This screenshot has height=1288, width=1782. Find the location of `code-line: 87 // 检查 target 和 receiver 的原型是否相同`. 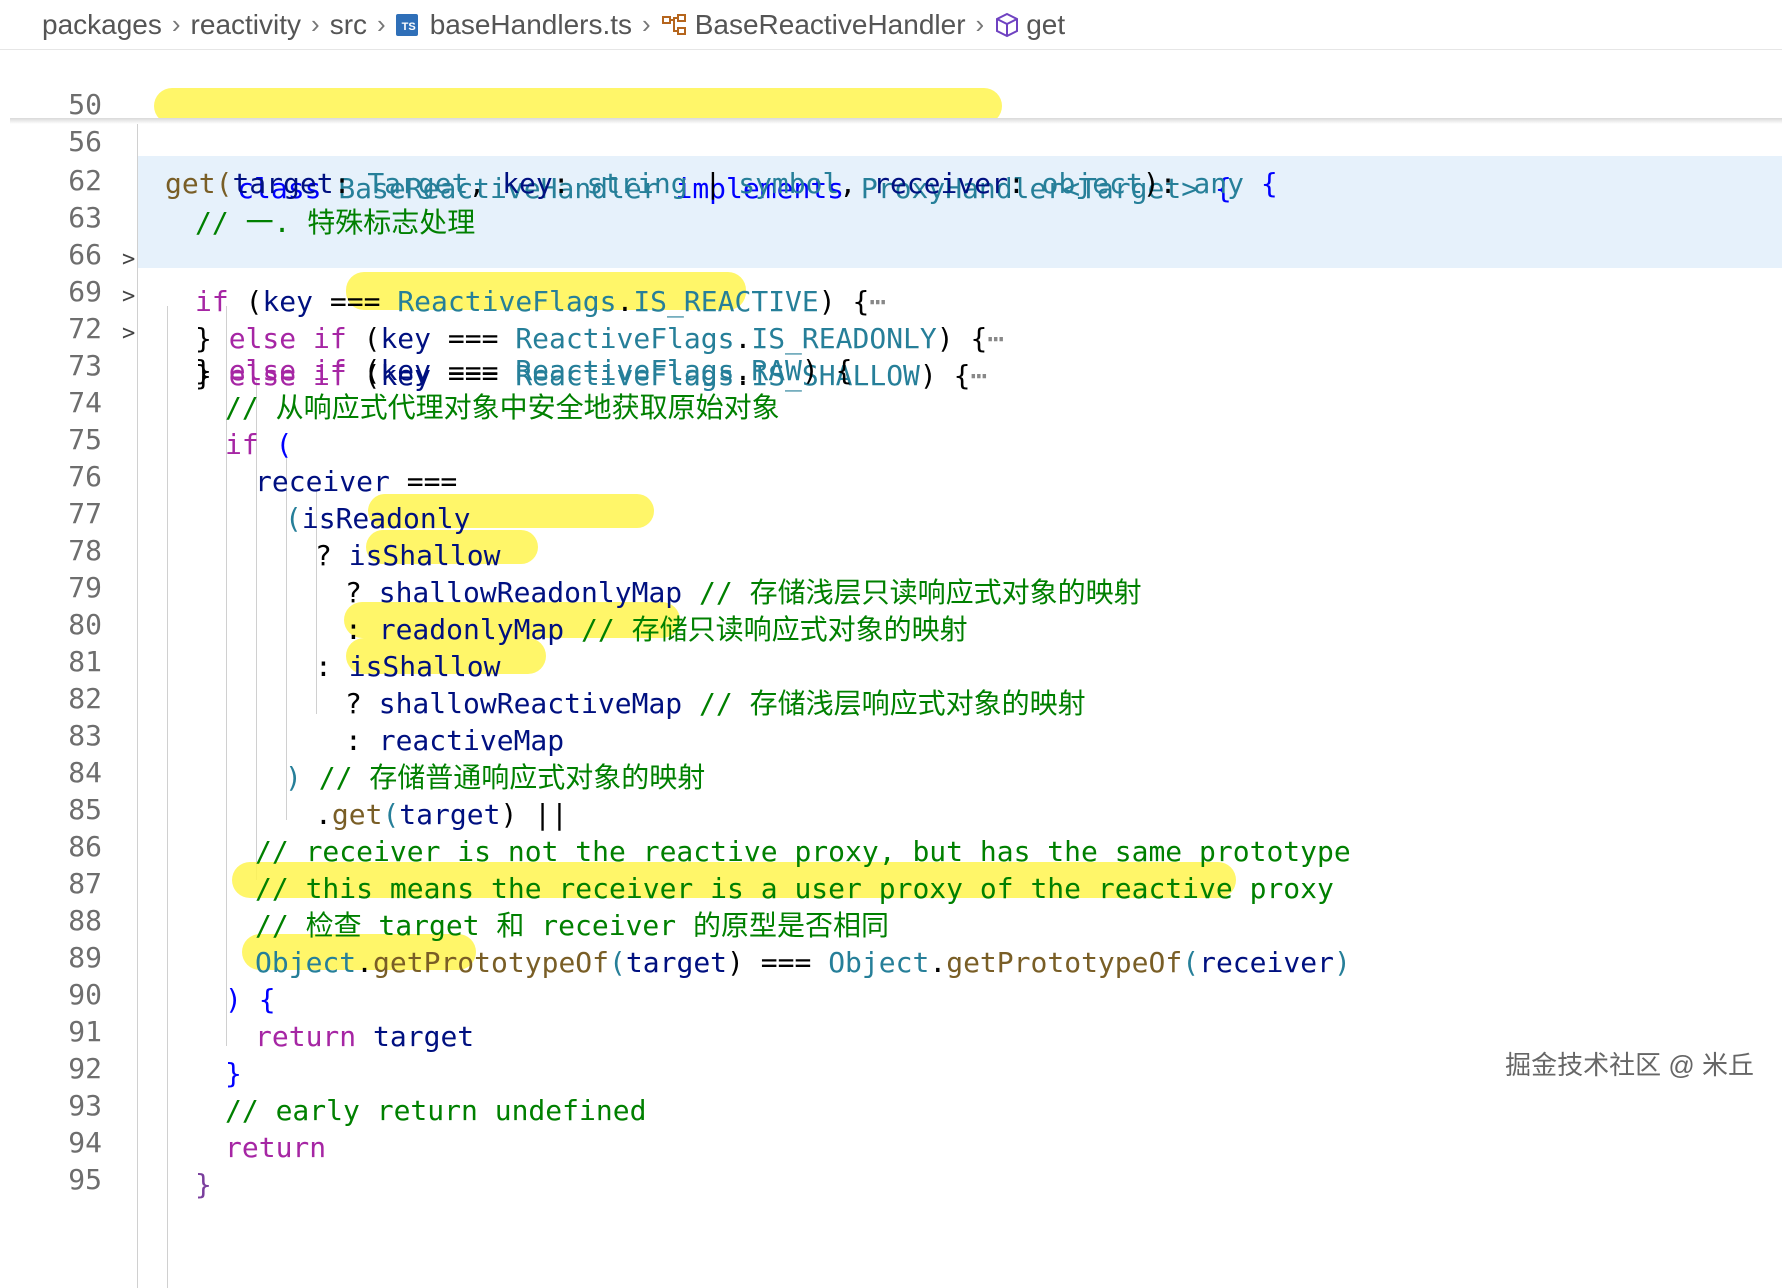

code-line: 87 // 检查 target 和 receiver 的原型是否相同 is located at coordinates (896, 881).